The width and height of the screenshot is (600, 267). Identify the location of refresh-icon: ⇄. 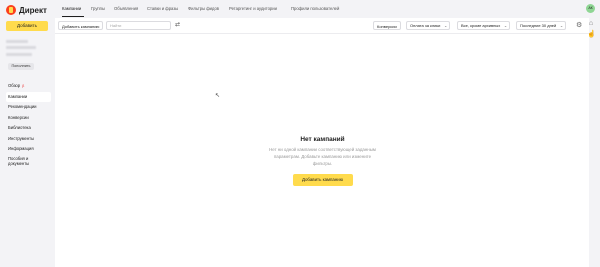
(177, 25).